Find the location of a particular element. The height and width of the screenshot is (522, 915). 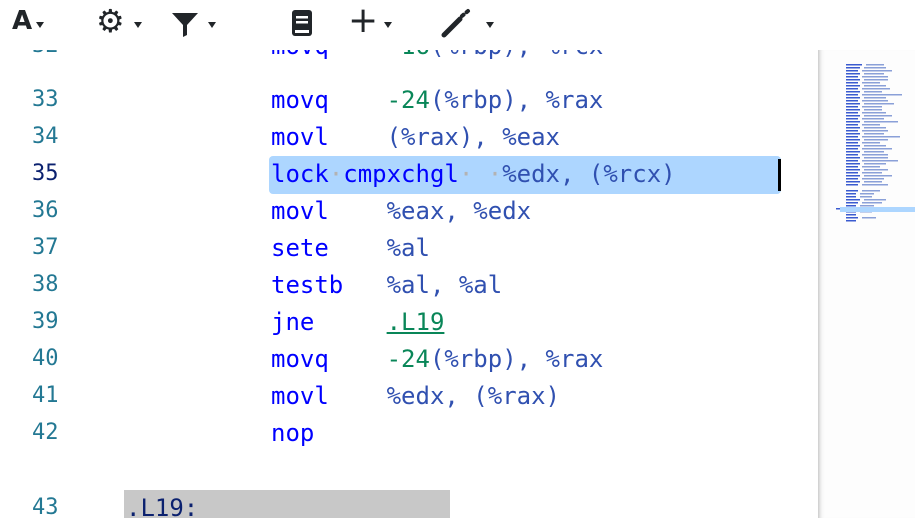

plus-icon: + is located at coordinates (363, 20).